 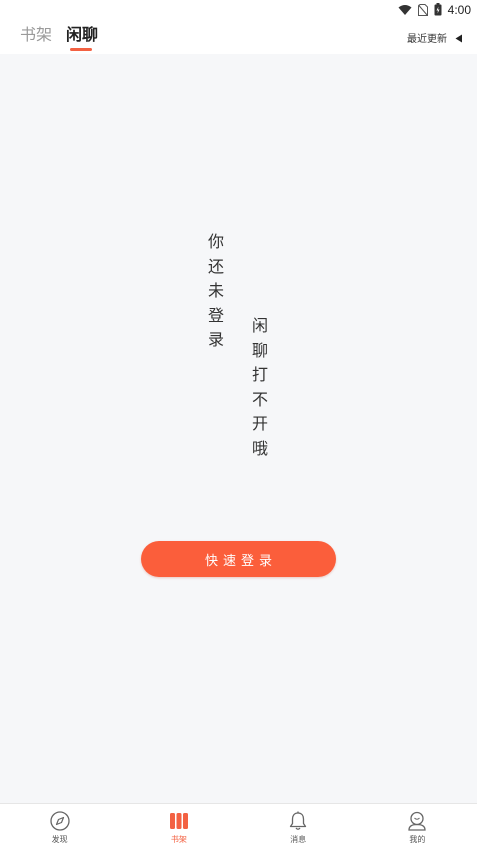 I want to click on message-char: 不, so click(x=259, y=399).